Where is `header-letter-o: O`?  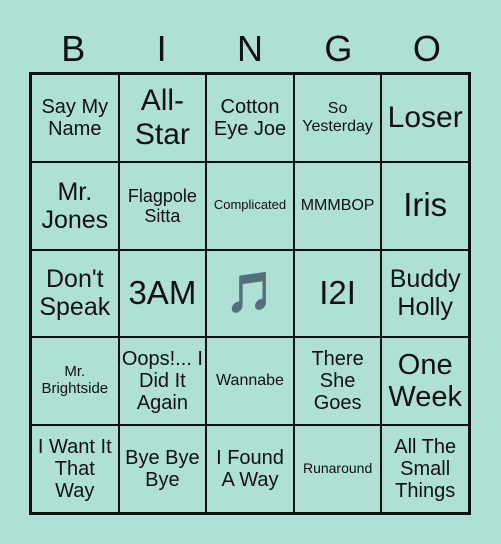 header-letter-o: O is located at coordinates (426, 48).